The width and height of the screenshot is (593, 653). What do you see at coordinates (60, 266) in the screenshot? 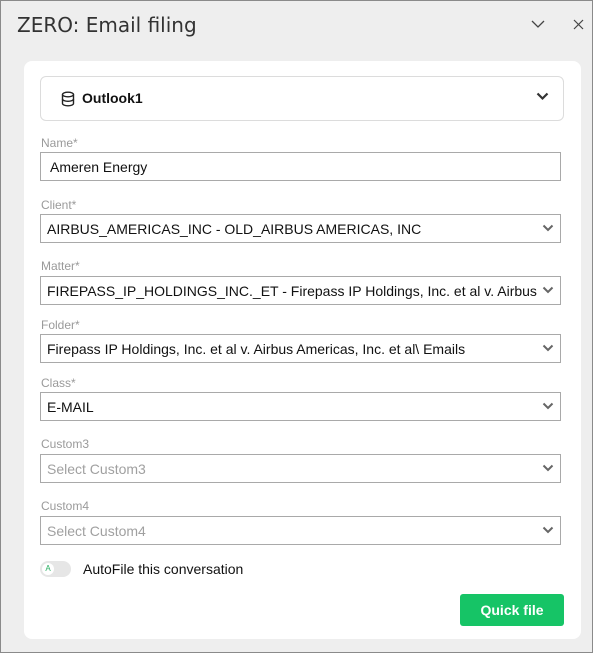
I see `matter-label: Matter*` at bounding box center [60, 266].